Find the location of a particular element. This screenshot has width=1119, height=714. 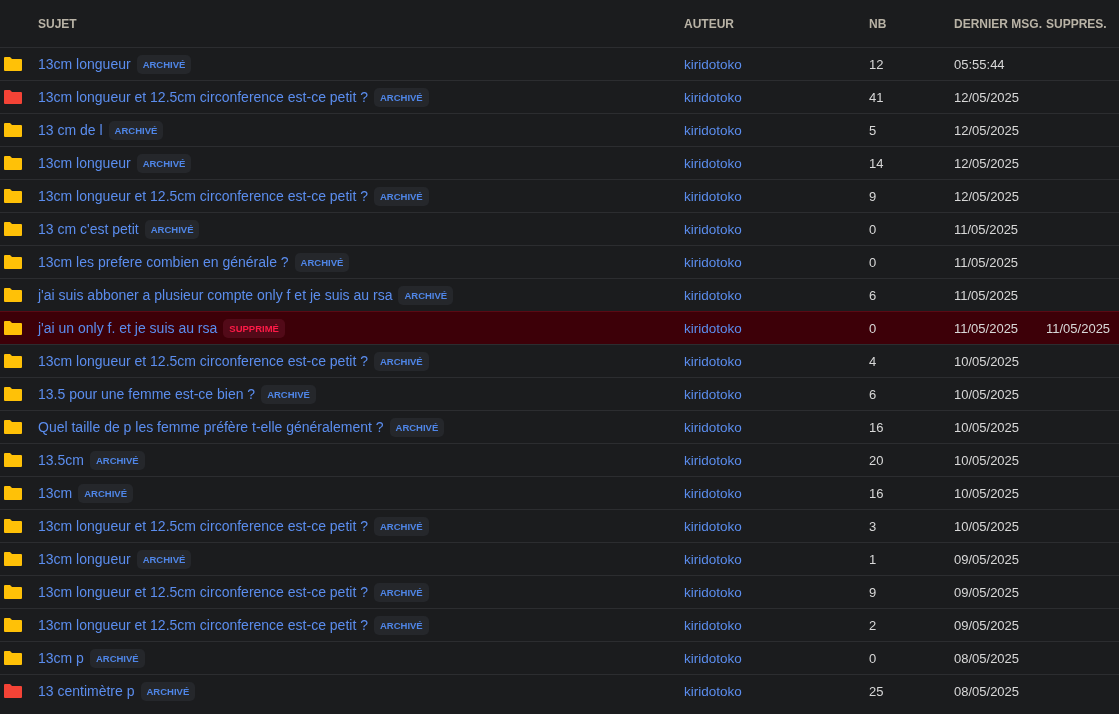

message-count: 41 is located at coordinates (877, 97).